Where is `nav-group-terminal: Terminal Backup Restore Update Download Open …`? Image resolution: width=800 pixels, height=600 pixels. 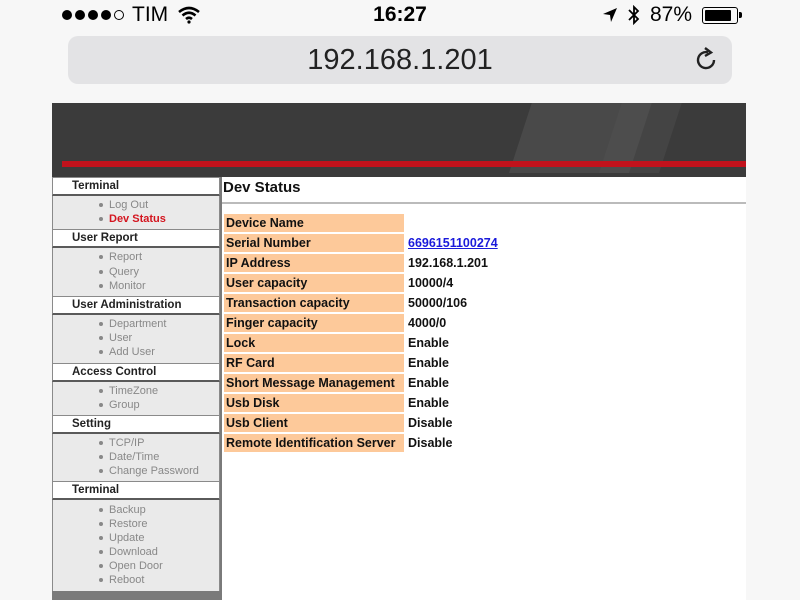
nav-group-terminal: Terminal Backup Restore Update Download Open … is located at coordinates (136, 536).